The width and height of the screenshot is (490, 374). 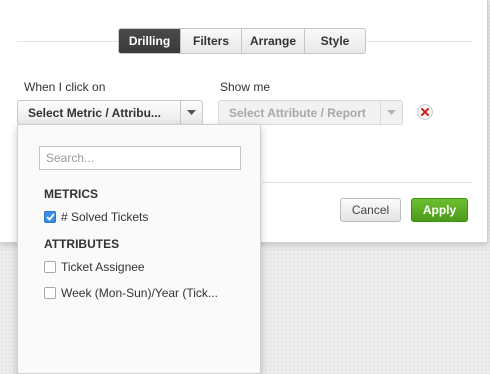 I want to click on metric-item-label: # Solved Tickets, so click(x=105, y=217).